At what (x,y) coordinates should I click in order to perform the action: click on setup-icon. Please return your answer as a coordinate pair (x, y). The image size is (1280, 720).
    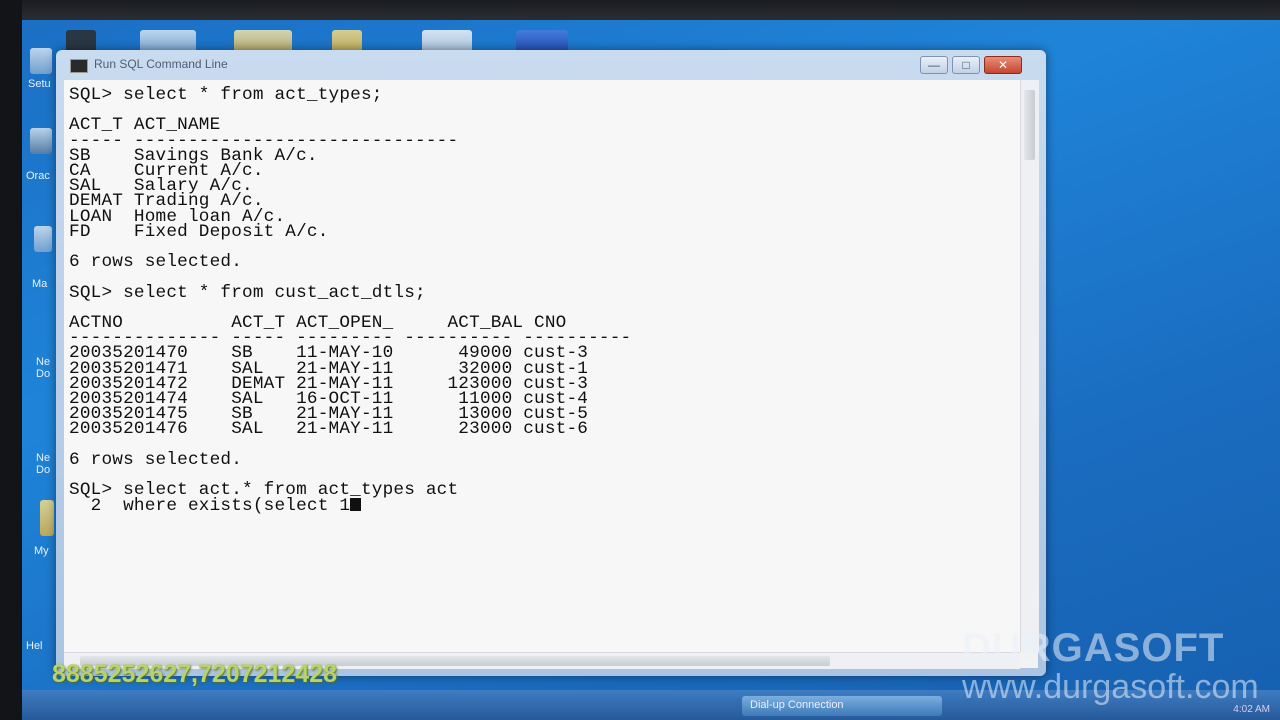
    Looking at the image, I should click on (41, 61).